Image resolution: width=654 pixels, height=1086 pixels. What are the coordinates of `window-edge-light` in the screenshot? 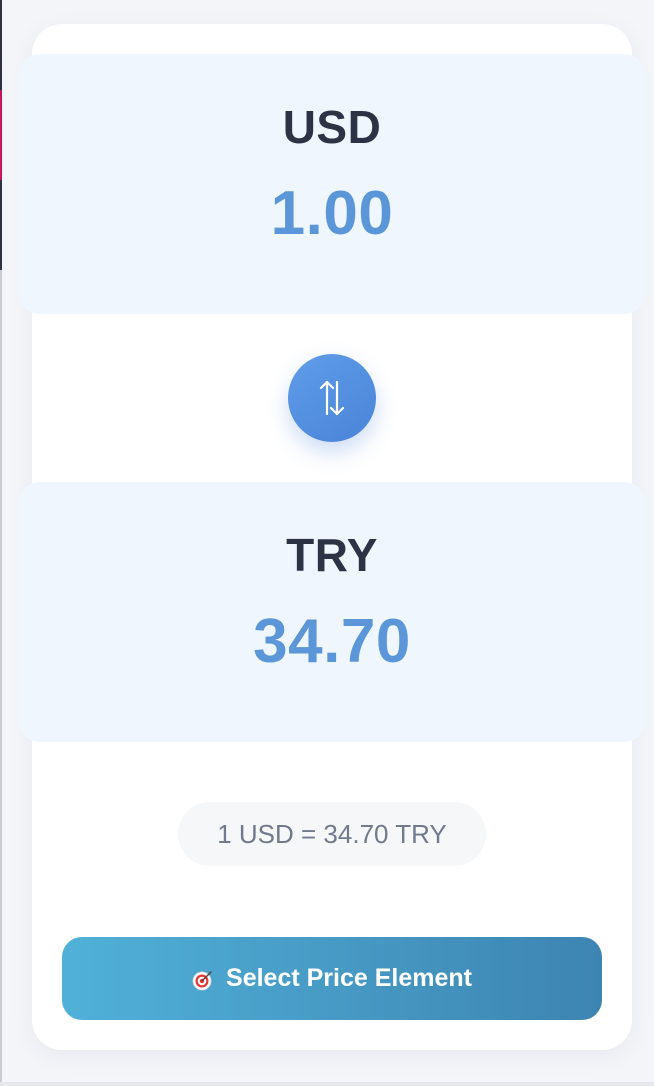 It's located at (1, 678).